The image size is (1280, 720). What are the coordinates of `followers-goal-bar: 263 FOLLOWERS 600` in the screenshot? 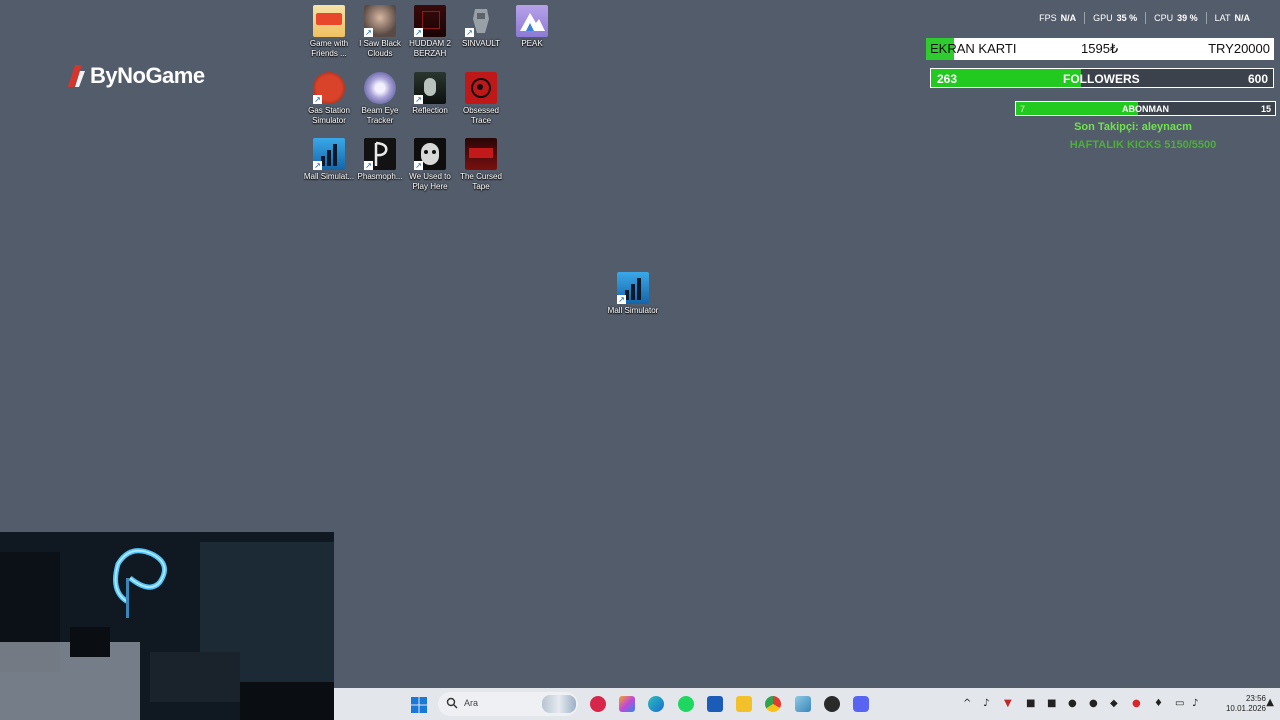 It's located at (1102, 78).